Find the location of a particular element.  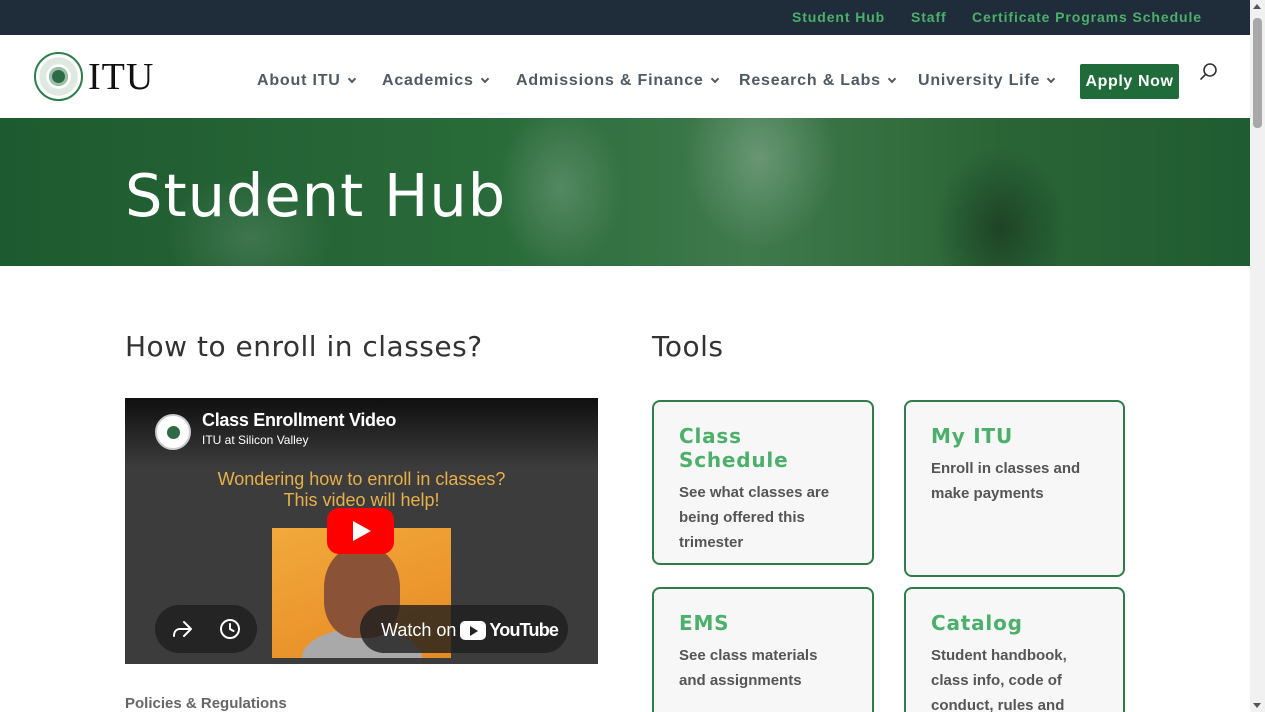

tool-card-title: EMS is located at coordinates (704, 623).